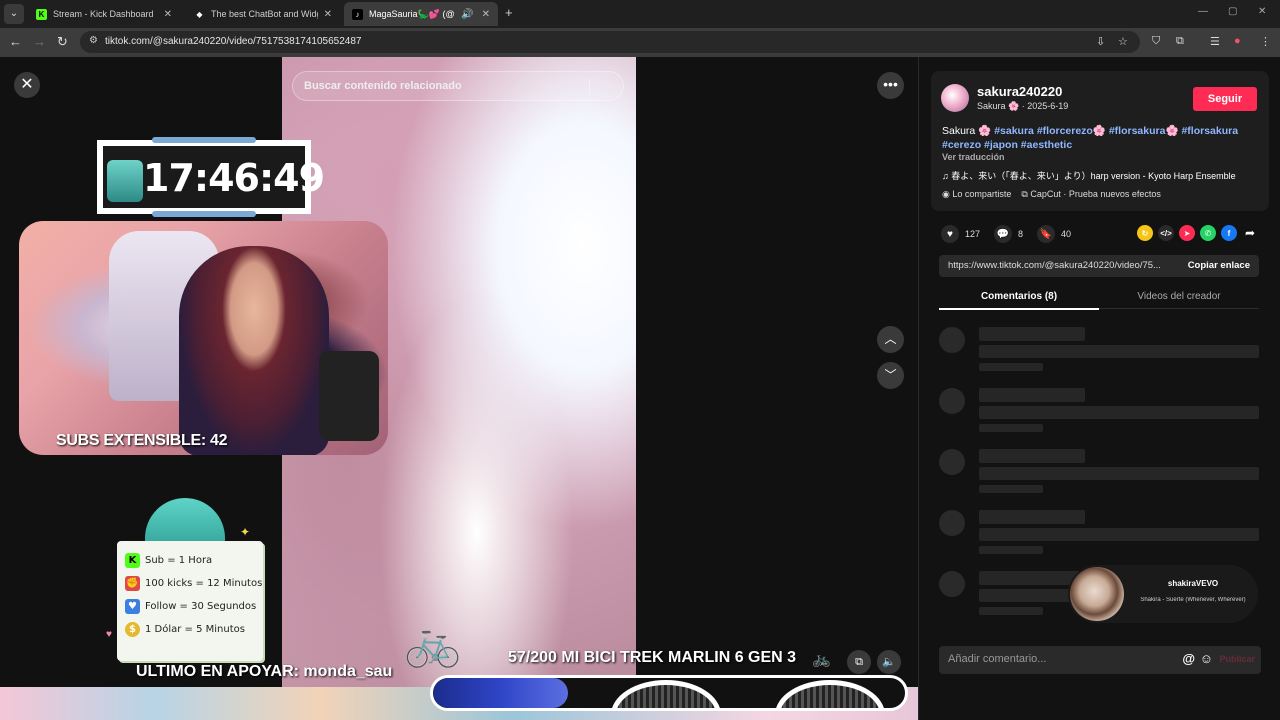 This screenshot has height=720, width=1280. I want to click on wheel-graphic, so click(666, 694).